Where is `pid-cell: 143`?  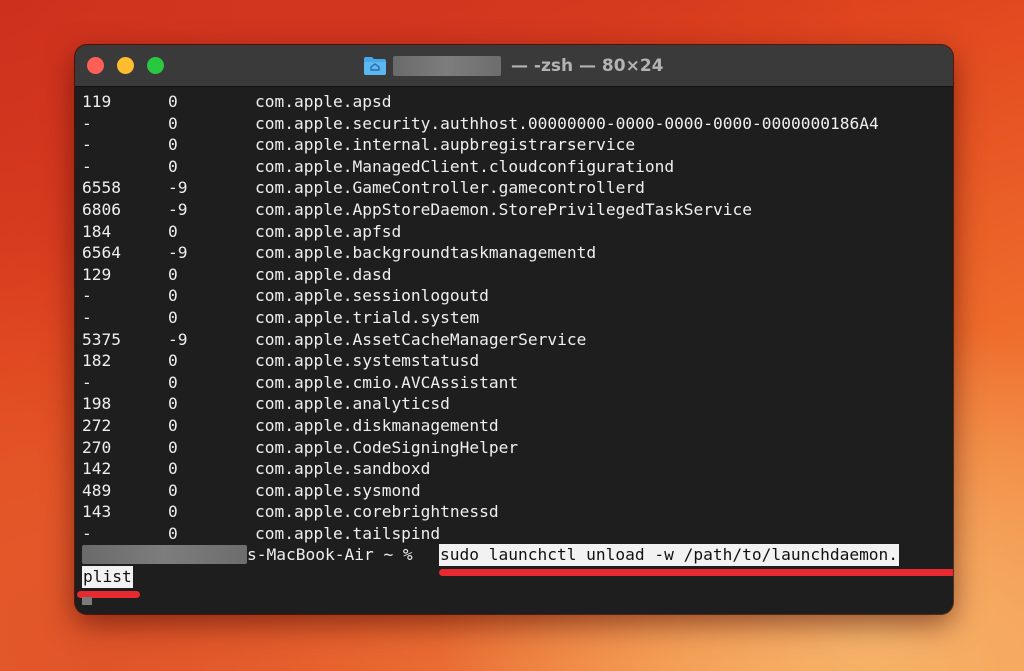
pid-cell: 143 is located at coordinates (97, 512).